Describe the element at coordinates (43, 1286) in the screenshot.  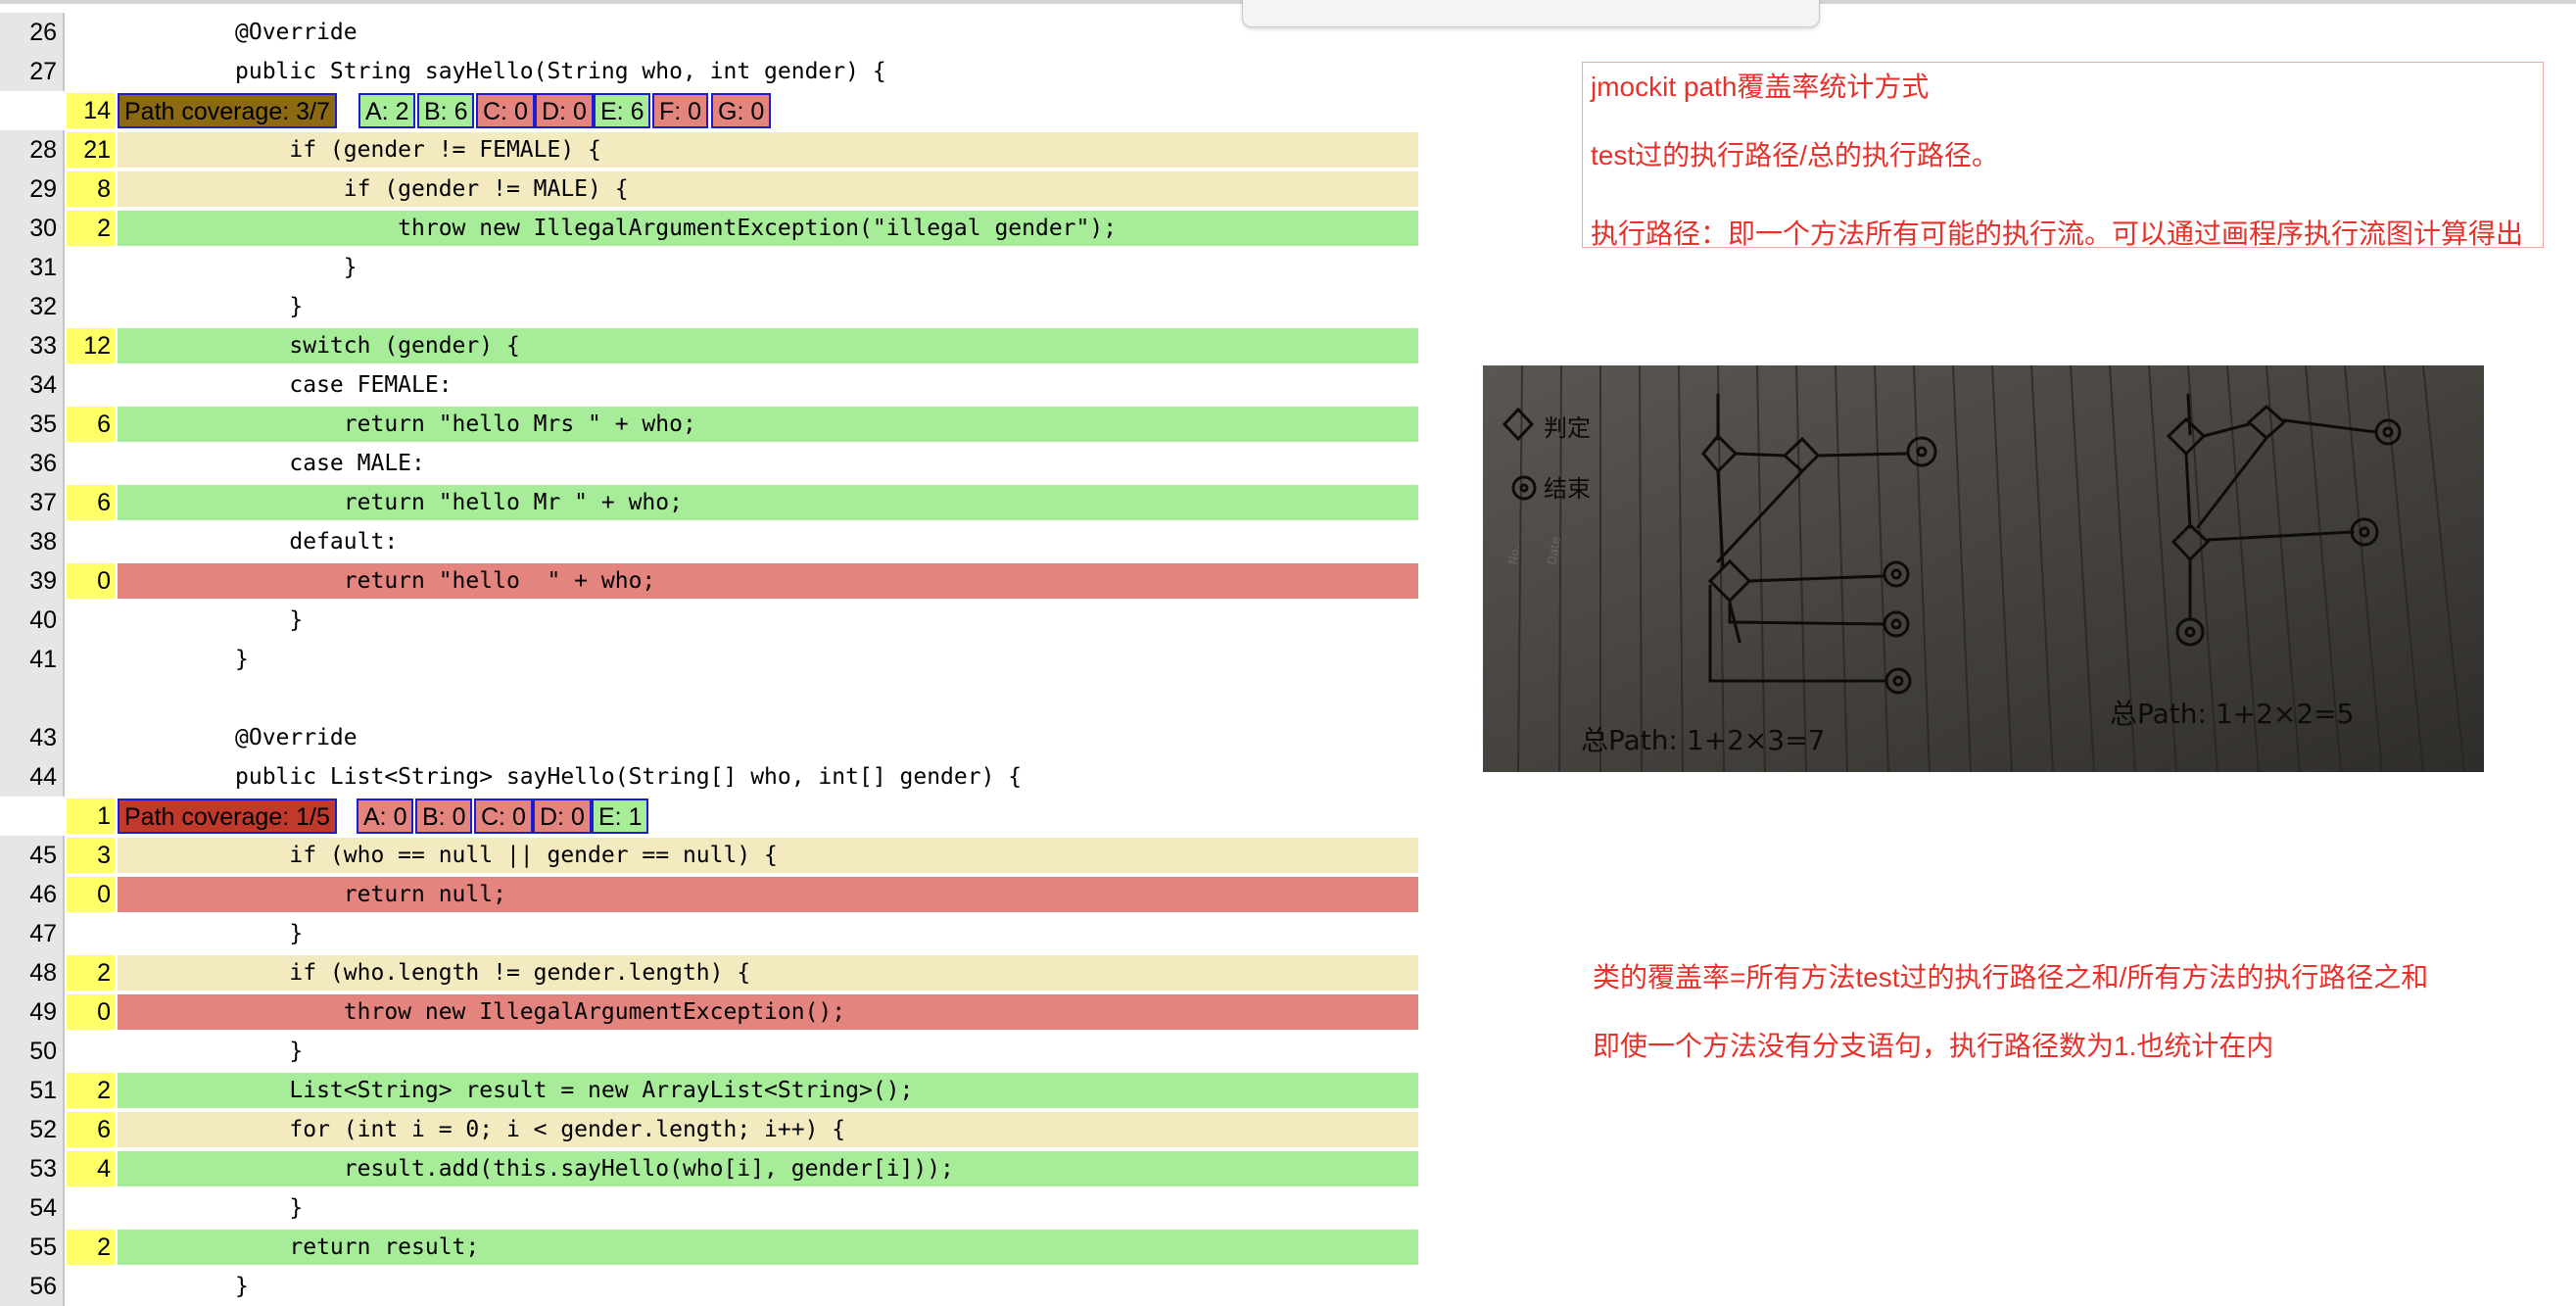
I see `line-number: 56` at that location.